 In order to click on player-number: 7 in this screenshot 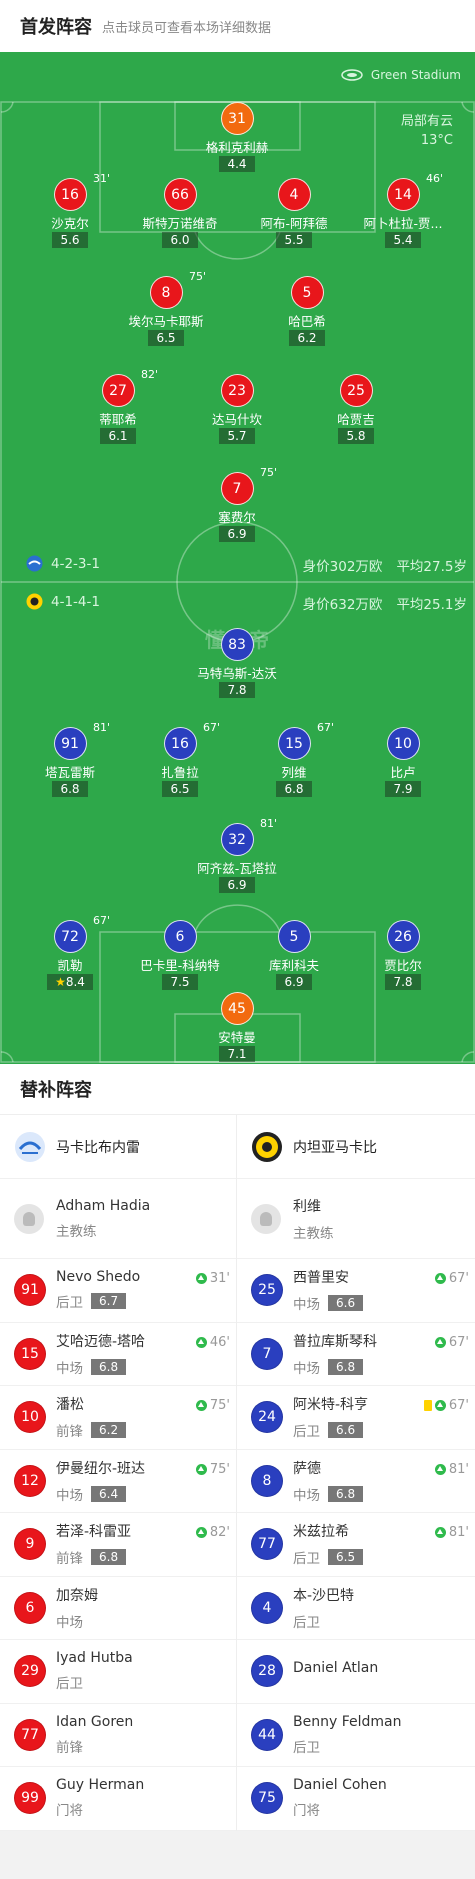, I will do `click(237, 488)`.